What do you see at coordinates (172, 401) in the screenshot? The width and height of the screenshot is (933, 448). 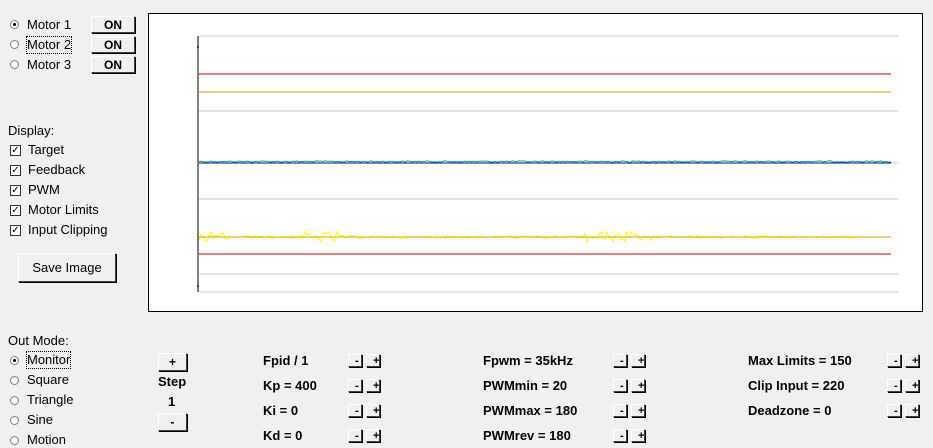 I see `step-value: 1` at bounding box center [172, 401].